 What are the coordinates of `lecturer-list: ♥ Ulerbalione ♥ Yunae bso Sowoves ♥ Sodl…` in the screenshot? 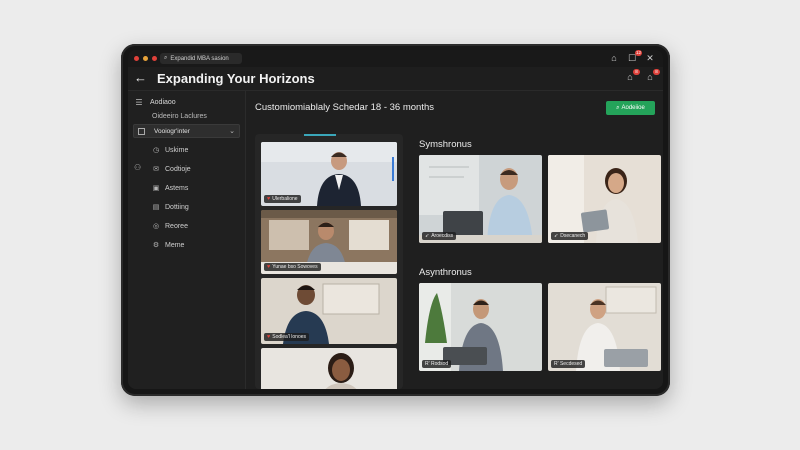 It's located at (329, 261).